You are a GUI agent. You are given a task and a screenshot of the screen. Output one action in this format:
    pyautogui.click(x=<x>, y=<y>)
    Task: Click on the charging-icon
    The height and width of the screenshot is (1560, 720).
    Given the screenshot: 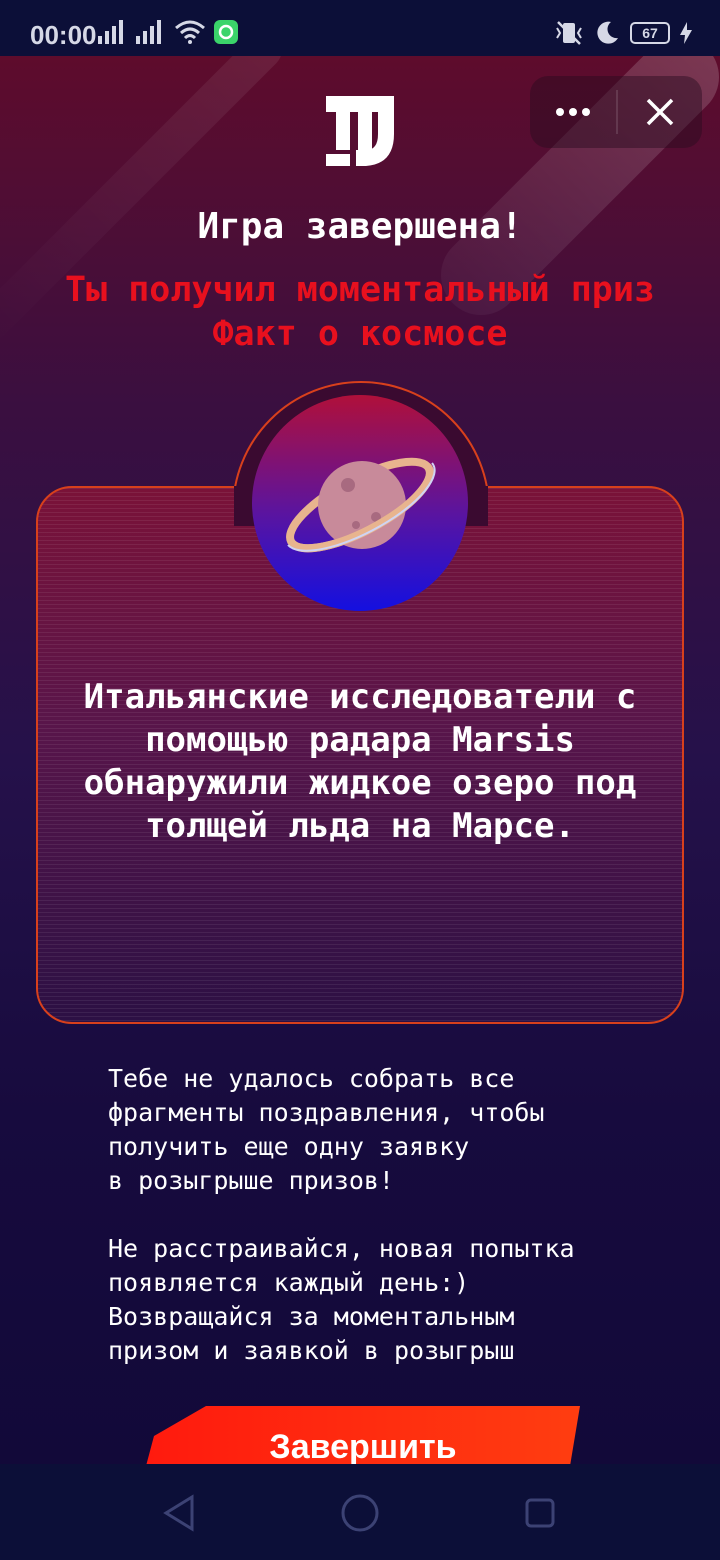 What is the action you would take?
    pyautogui.click(x=686, y=33)
    